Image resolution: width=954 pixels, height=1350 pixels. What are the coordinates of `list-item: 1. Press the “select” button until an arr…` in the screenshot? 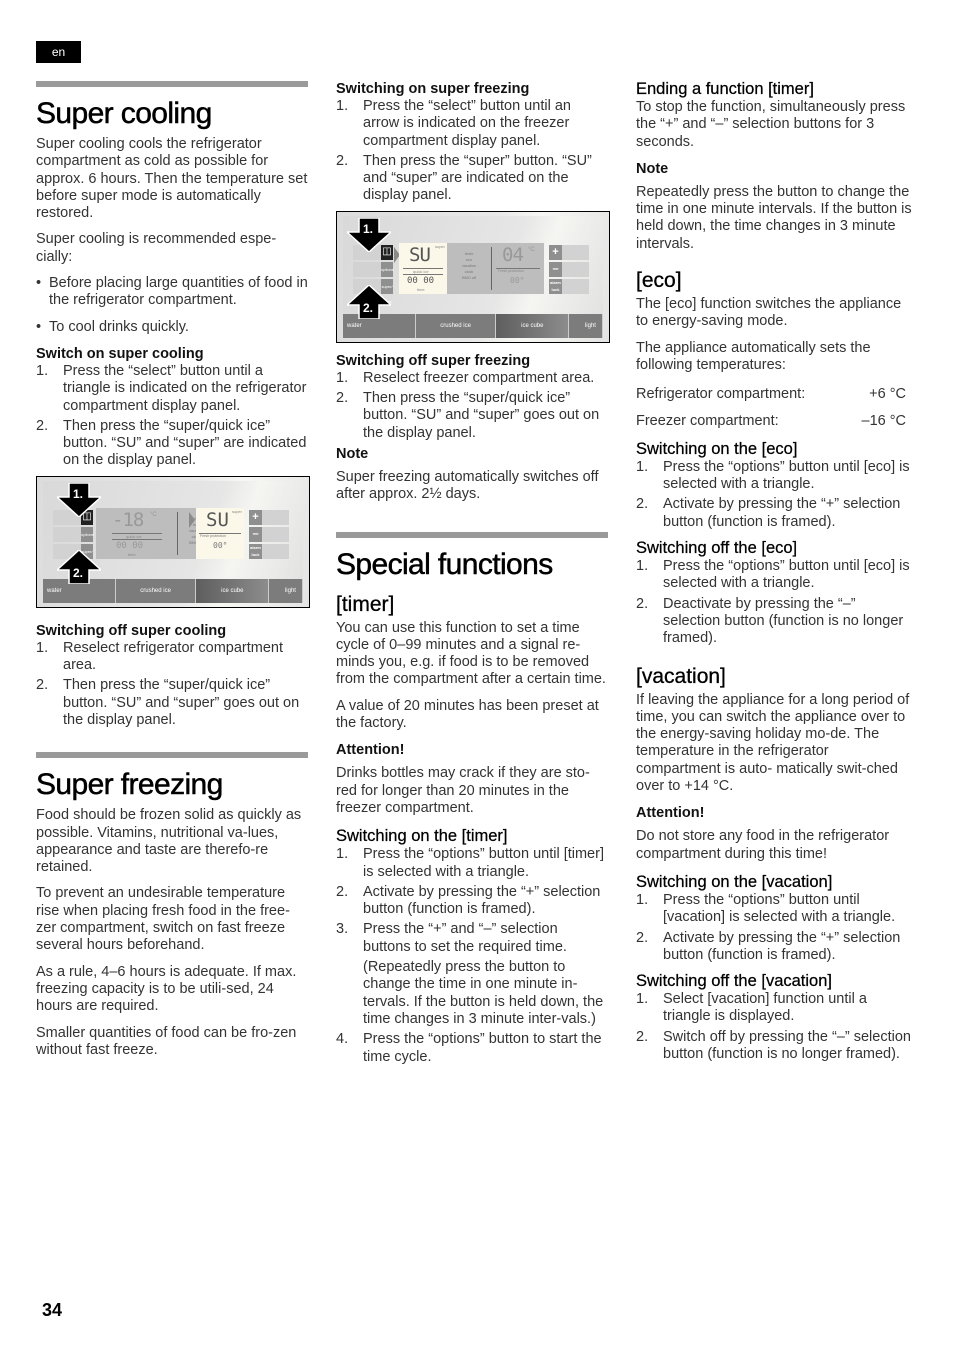 It's located at (453, 123).